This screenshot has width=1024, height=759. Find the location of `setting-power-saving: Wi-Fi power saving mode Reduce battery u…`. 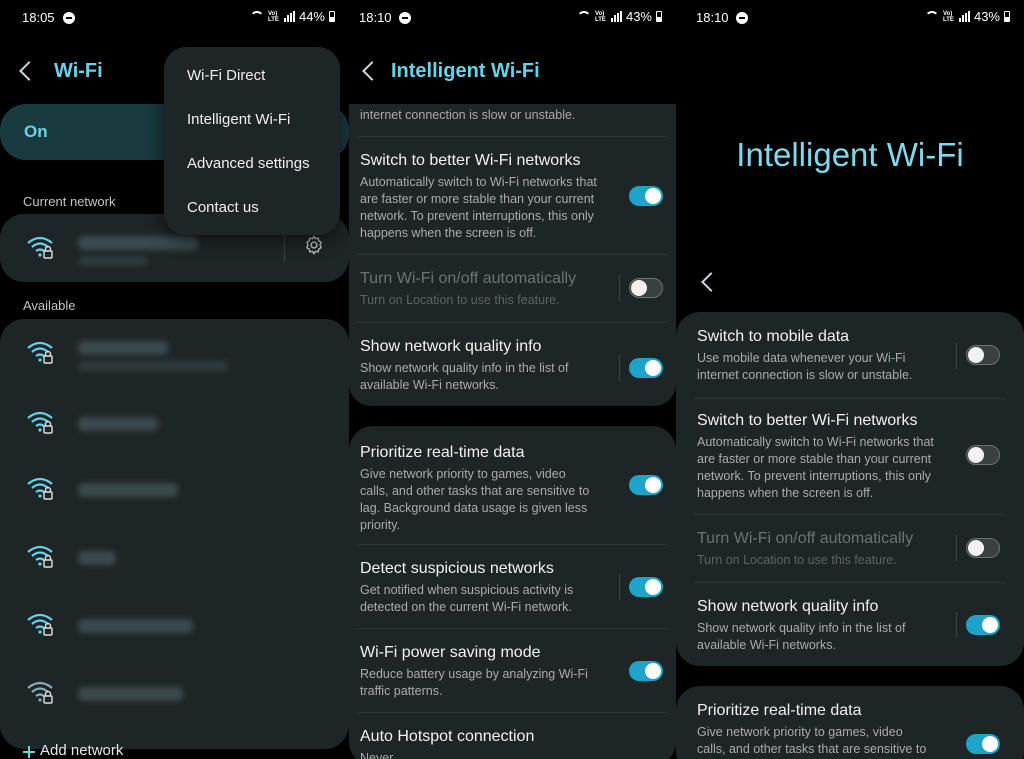

setting-power-saving: Wi-Fi power saving mode Reduce battery u… is located at coordinates (512, 674).